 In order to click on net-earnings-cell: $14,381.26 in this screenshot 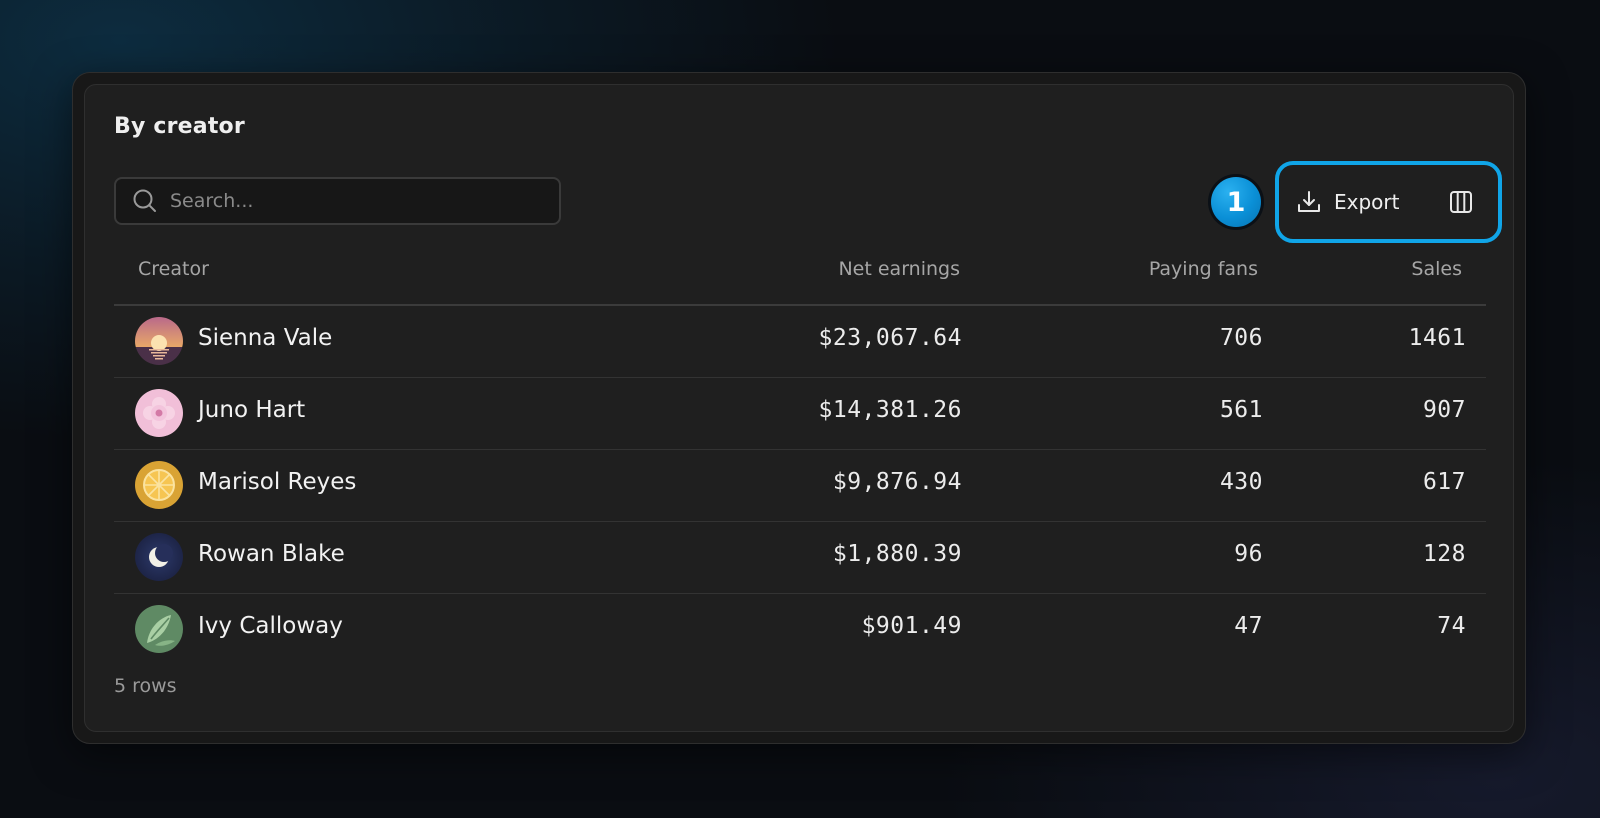, I will do `click(890, 410)`.